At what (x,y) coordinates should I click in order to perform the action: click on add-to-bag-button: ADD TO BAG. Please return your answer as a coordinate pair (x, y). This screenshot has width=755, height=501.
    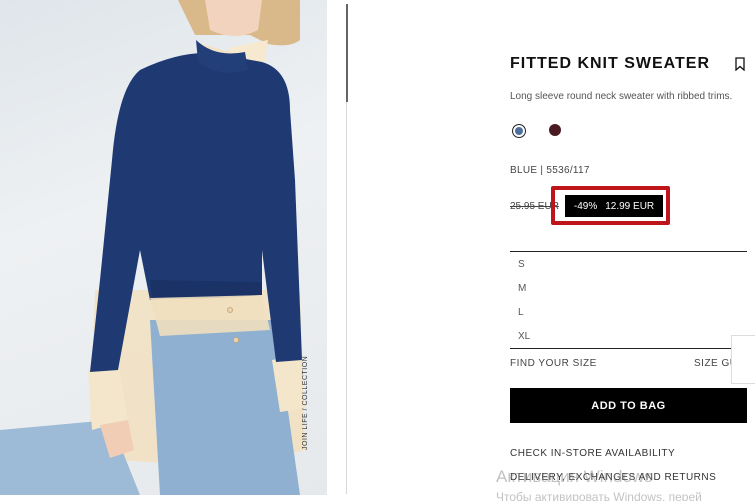
    Looking at the image, I should click on (628, 405).